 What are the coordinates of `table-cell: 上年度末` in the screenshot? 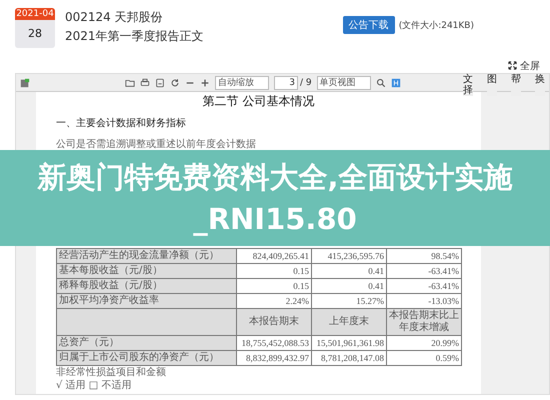 It's located at (349, 322).